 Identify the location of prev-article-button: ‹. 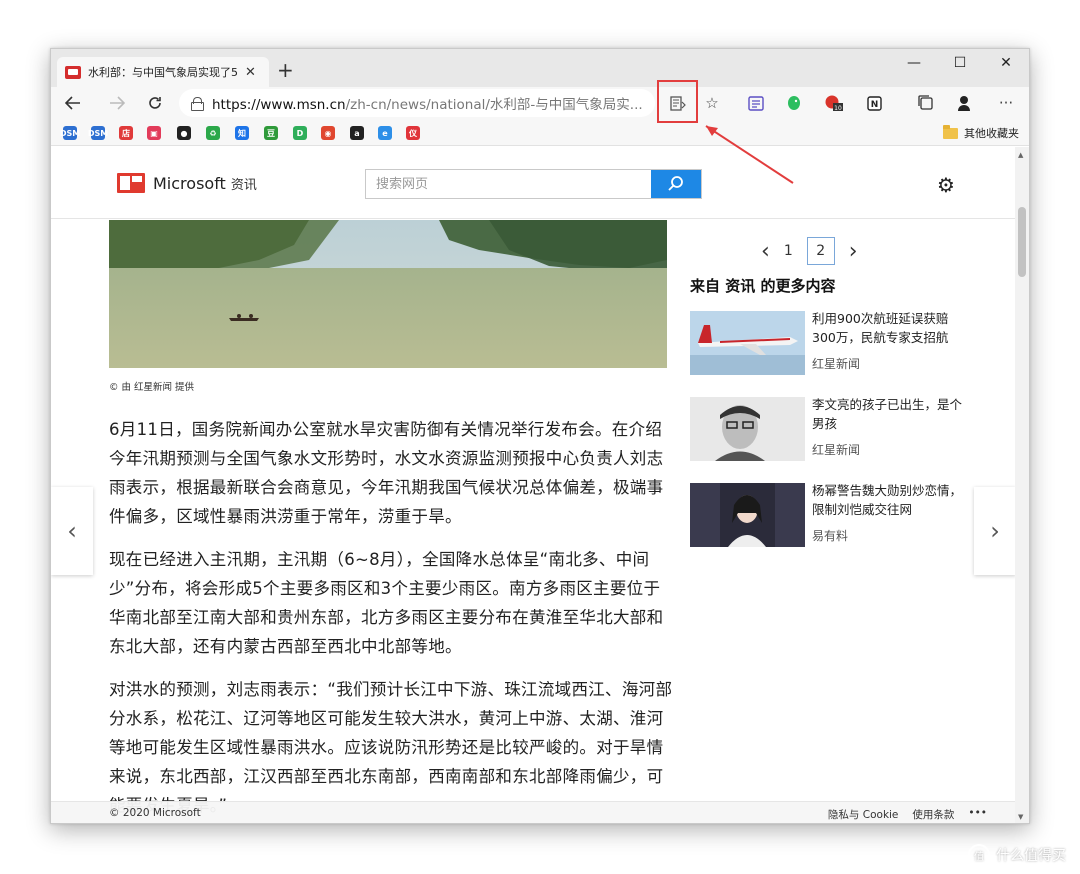
(72, 531).